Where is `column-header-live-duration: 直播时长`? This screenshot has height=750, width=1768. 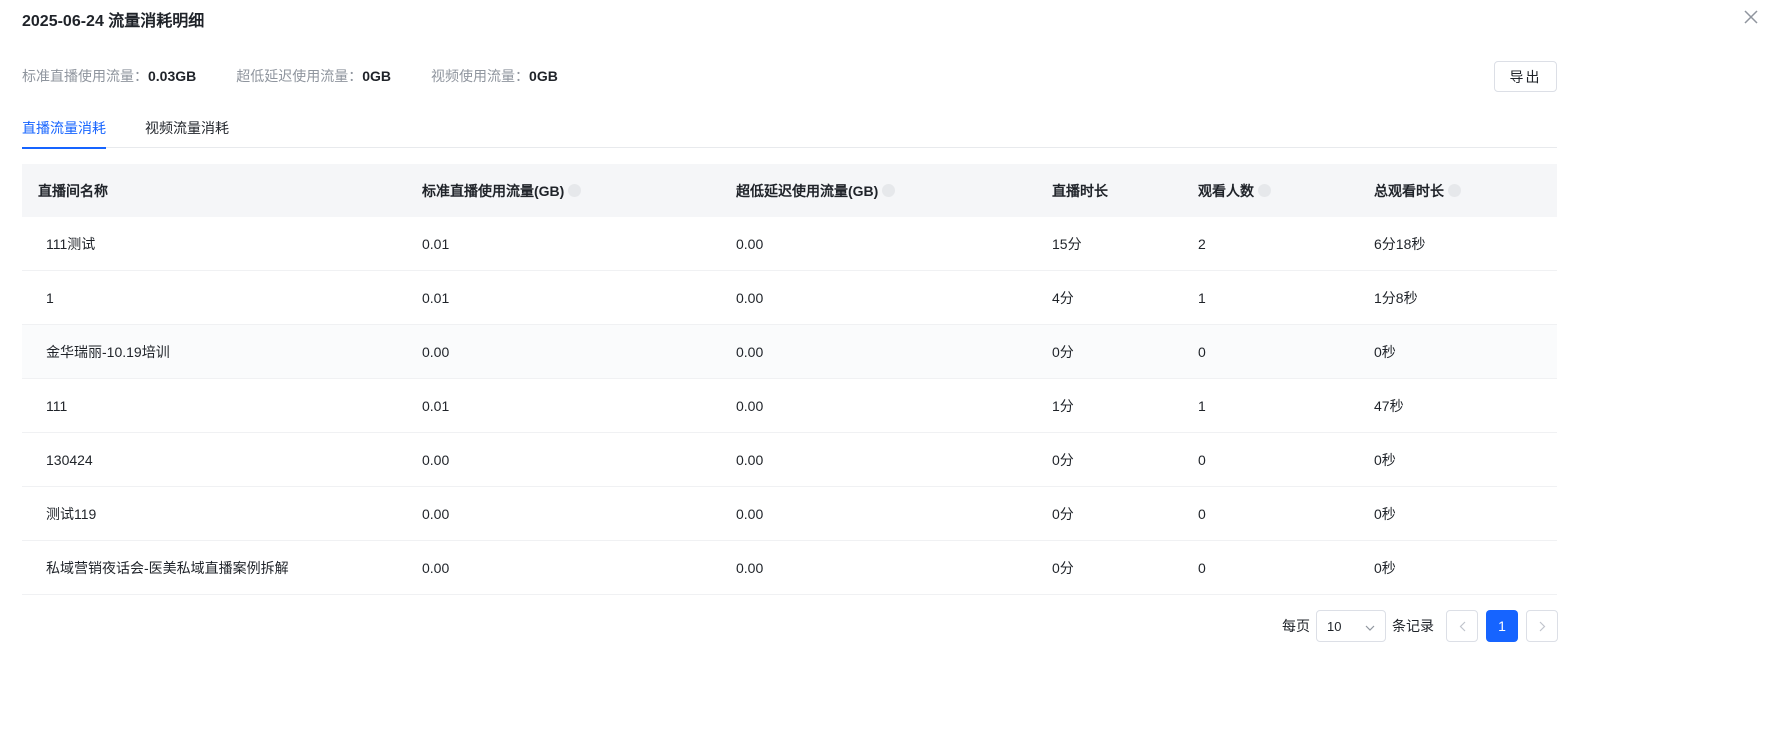 column-header-live-duration: 直播时长 is located at coordinates (1080, 190).